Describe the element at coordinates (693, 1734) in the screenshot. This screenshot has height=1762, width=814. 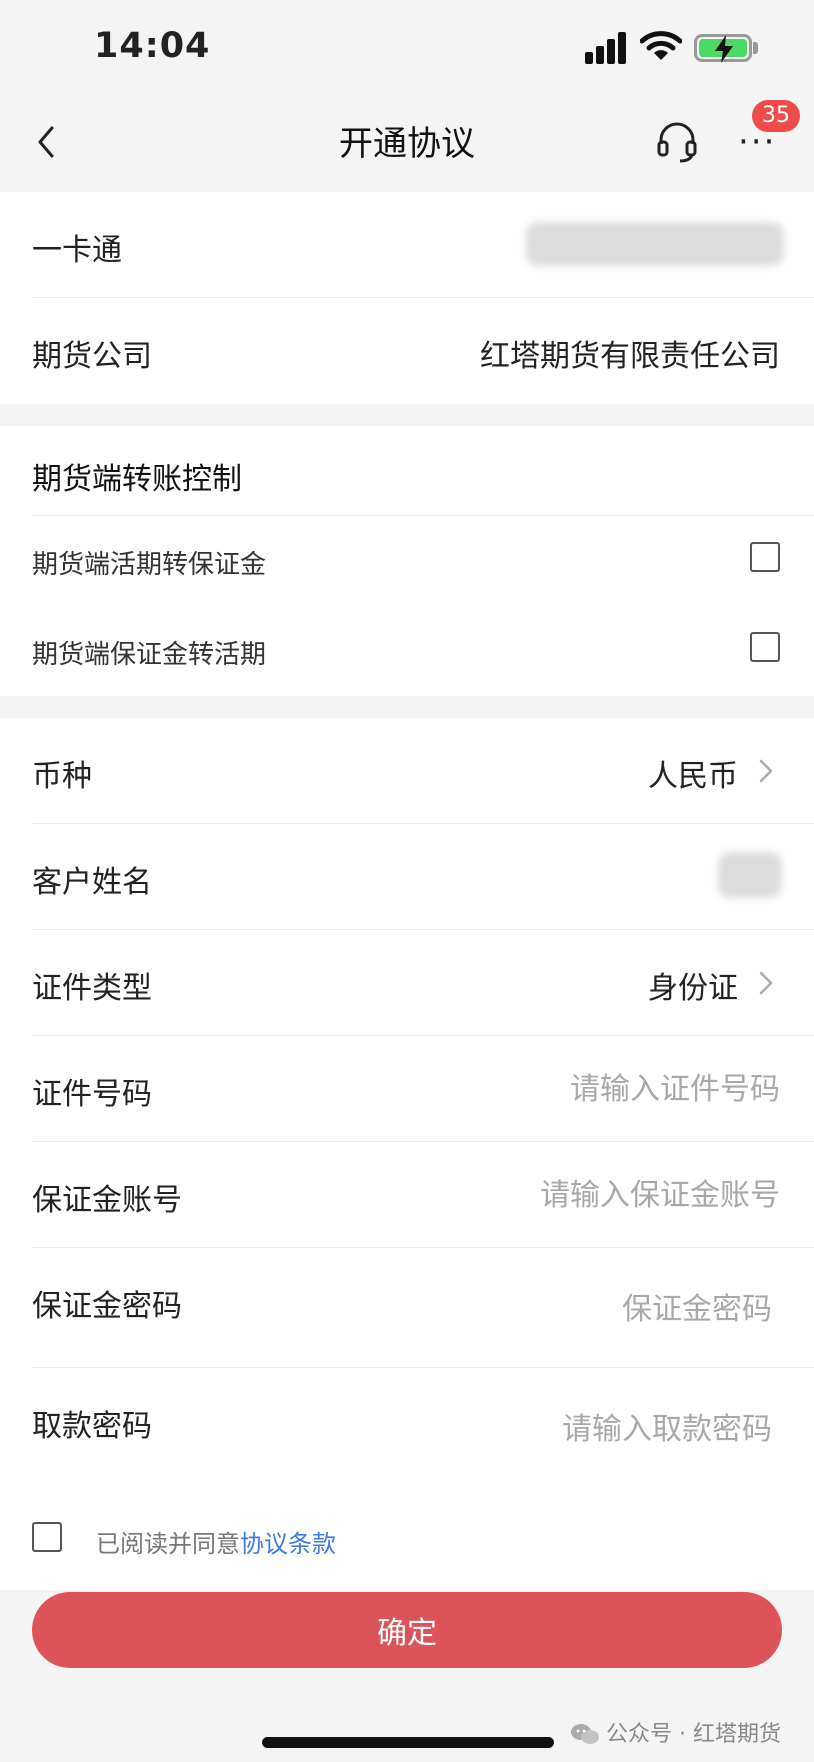
I see `watermark-text: 公众号 · 红塔期货` at that location.